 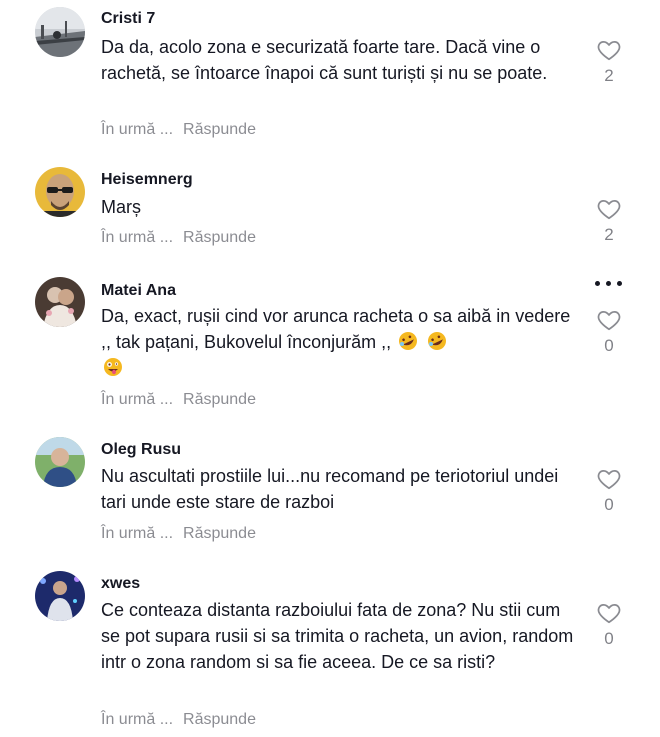 What do you see at coordinates (147, 180) in the screenshot?
I see `comment-username: Heisemnerg` at bounding box center [147, 180].